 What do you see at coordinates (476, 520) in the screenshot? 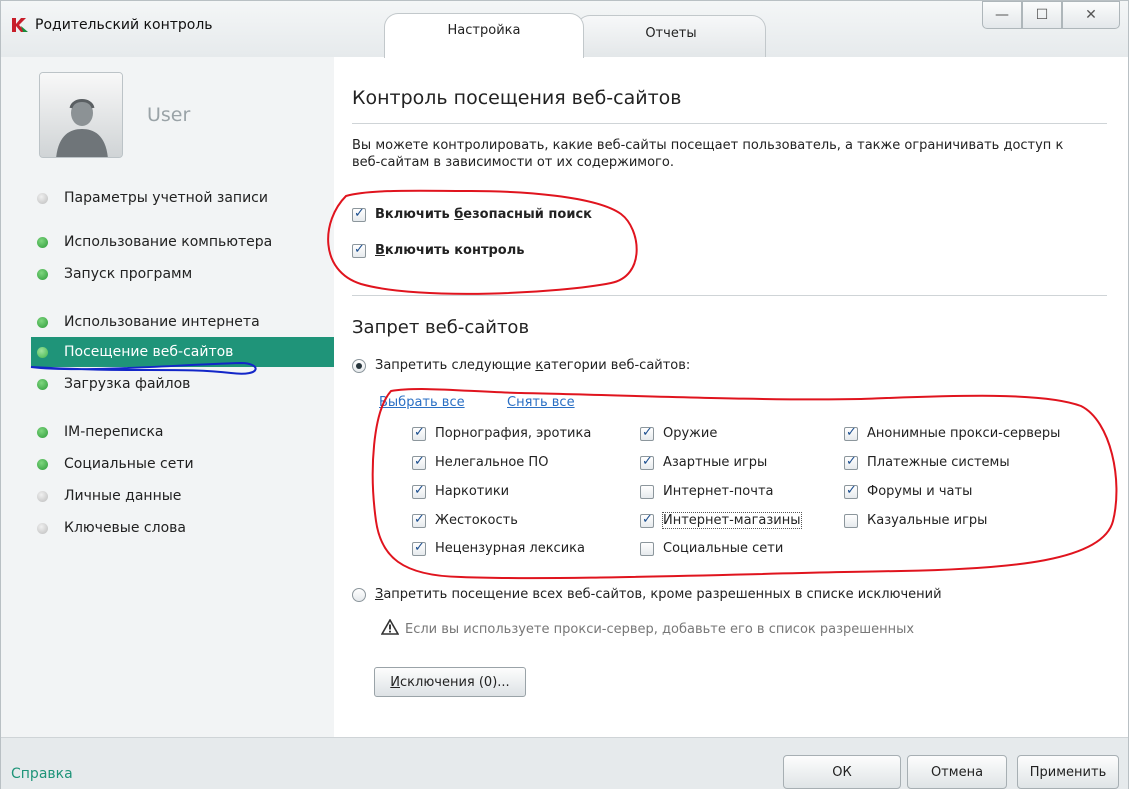
I see `category-label: Жестокость` at bounding box center [476, 520].